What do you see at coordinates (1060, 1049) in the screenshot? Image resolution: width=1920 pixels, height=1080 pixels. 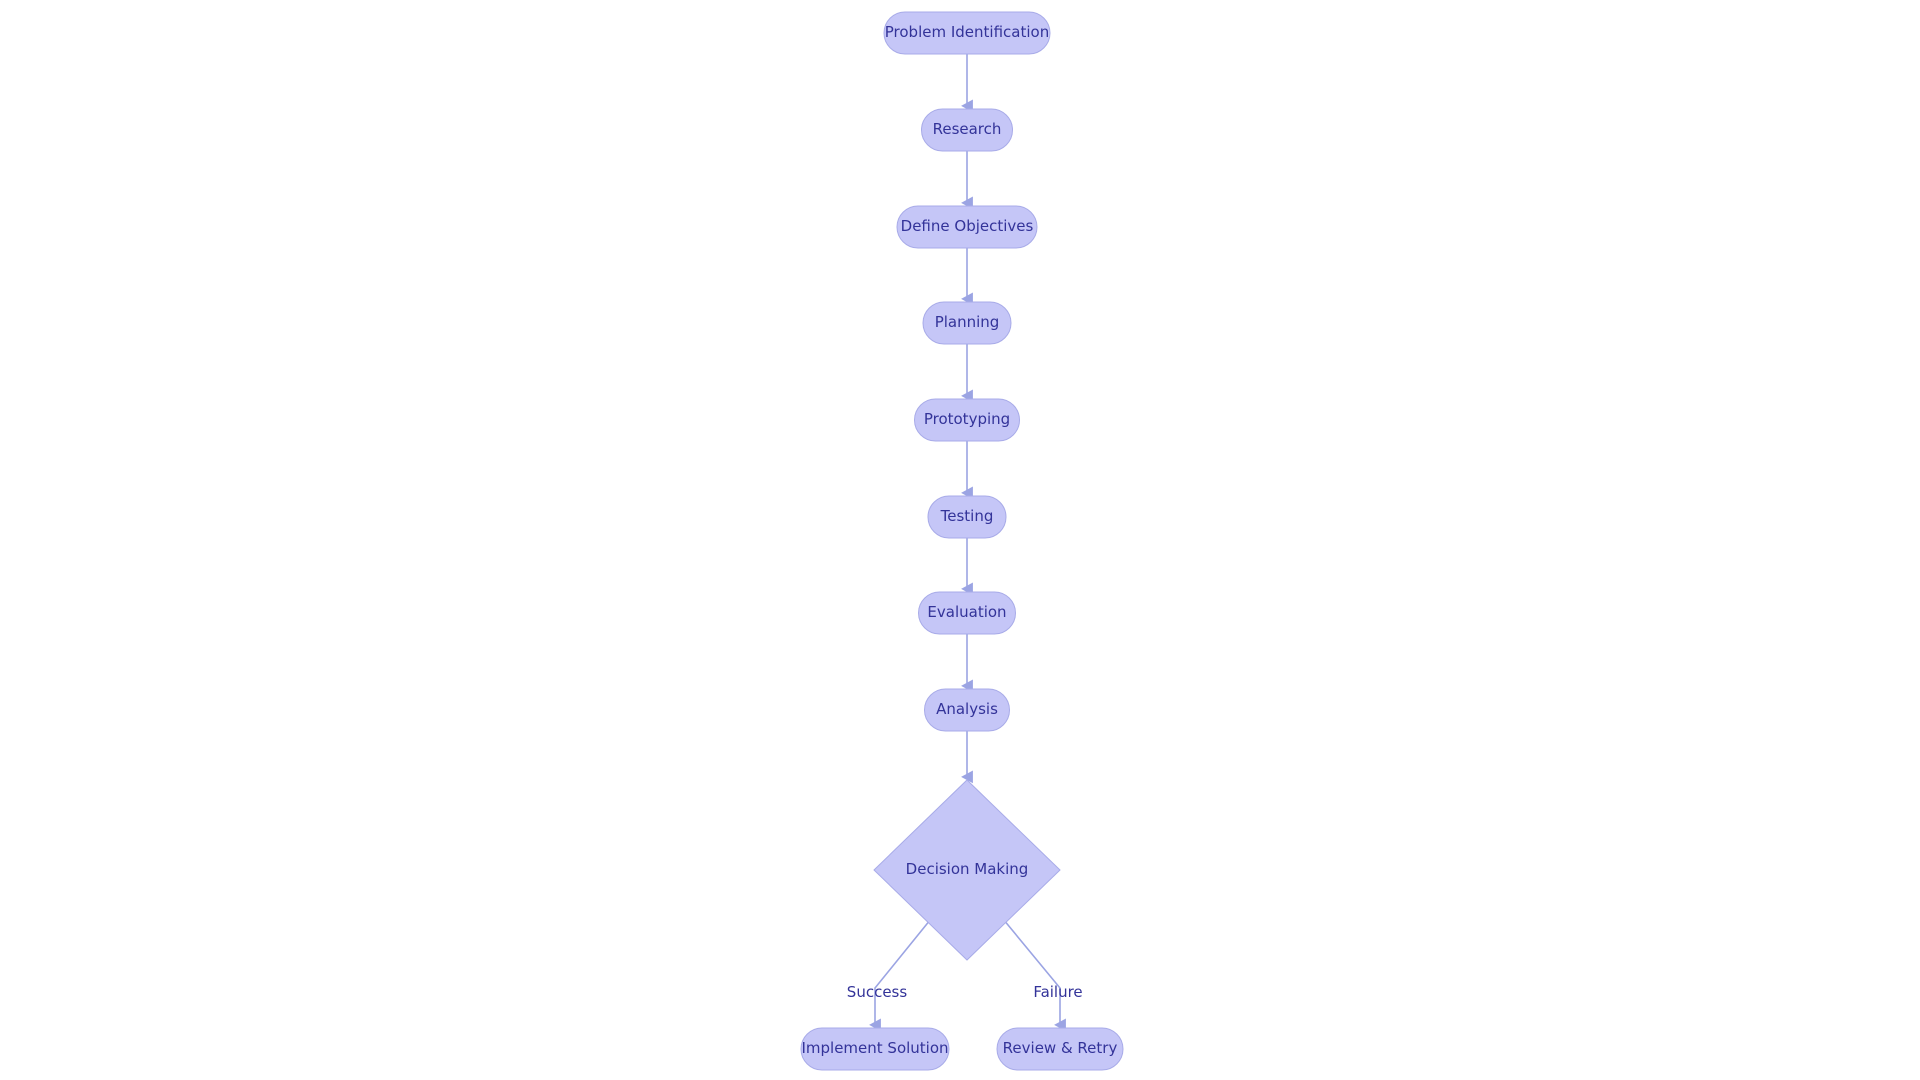 I see `node-review-retry-shape` at bounding box center [1060, 1049].